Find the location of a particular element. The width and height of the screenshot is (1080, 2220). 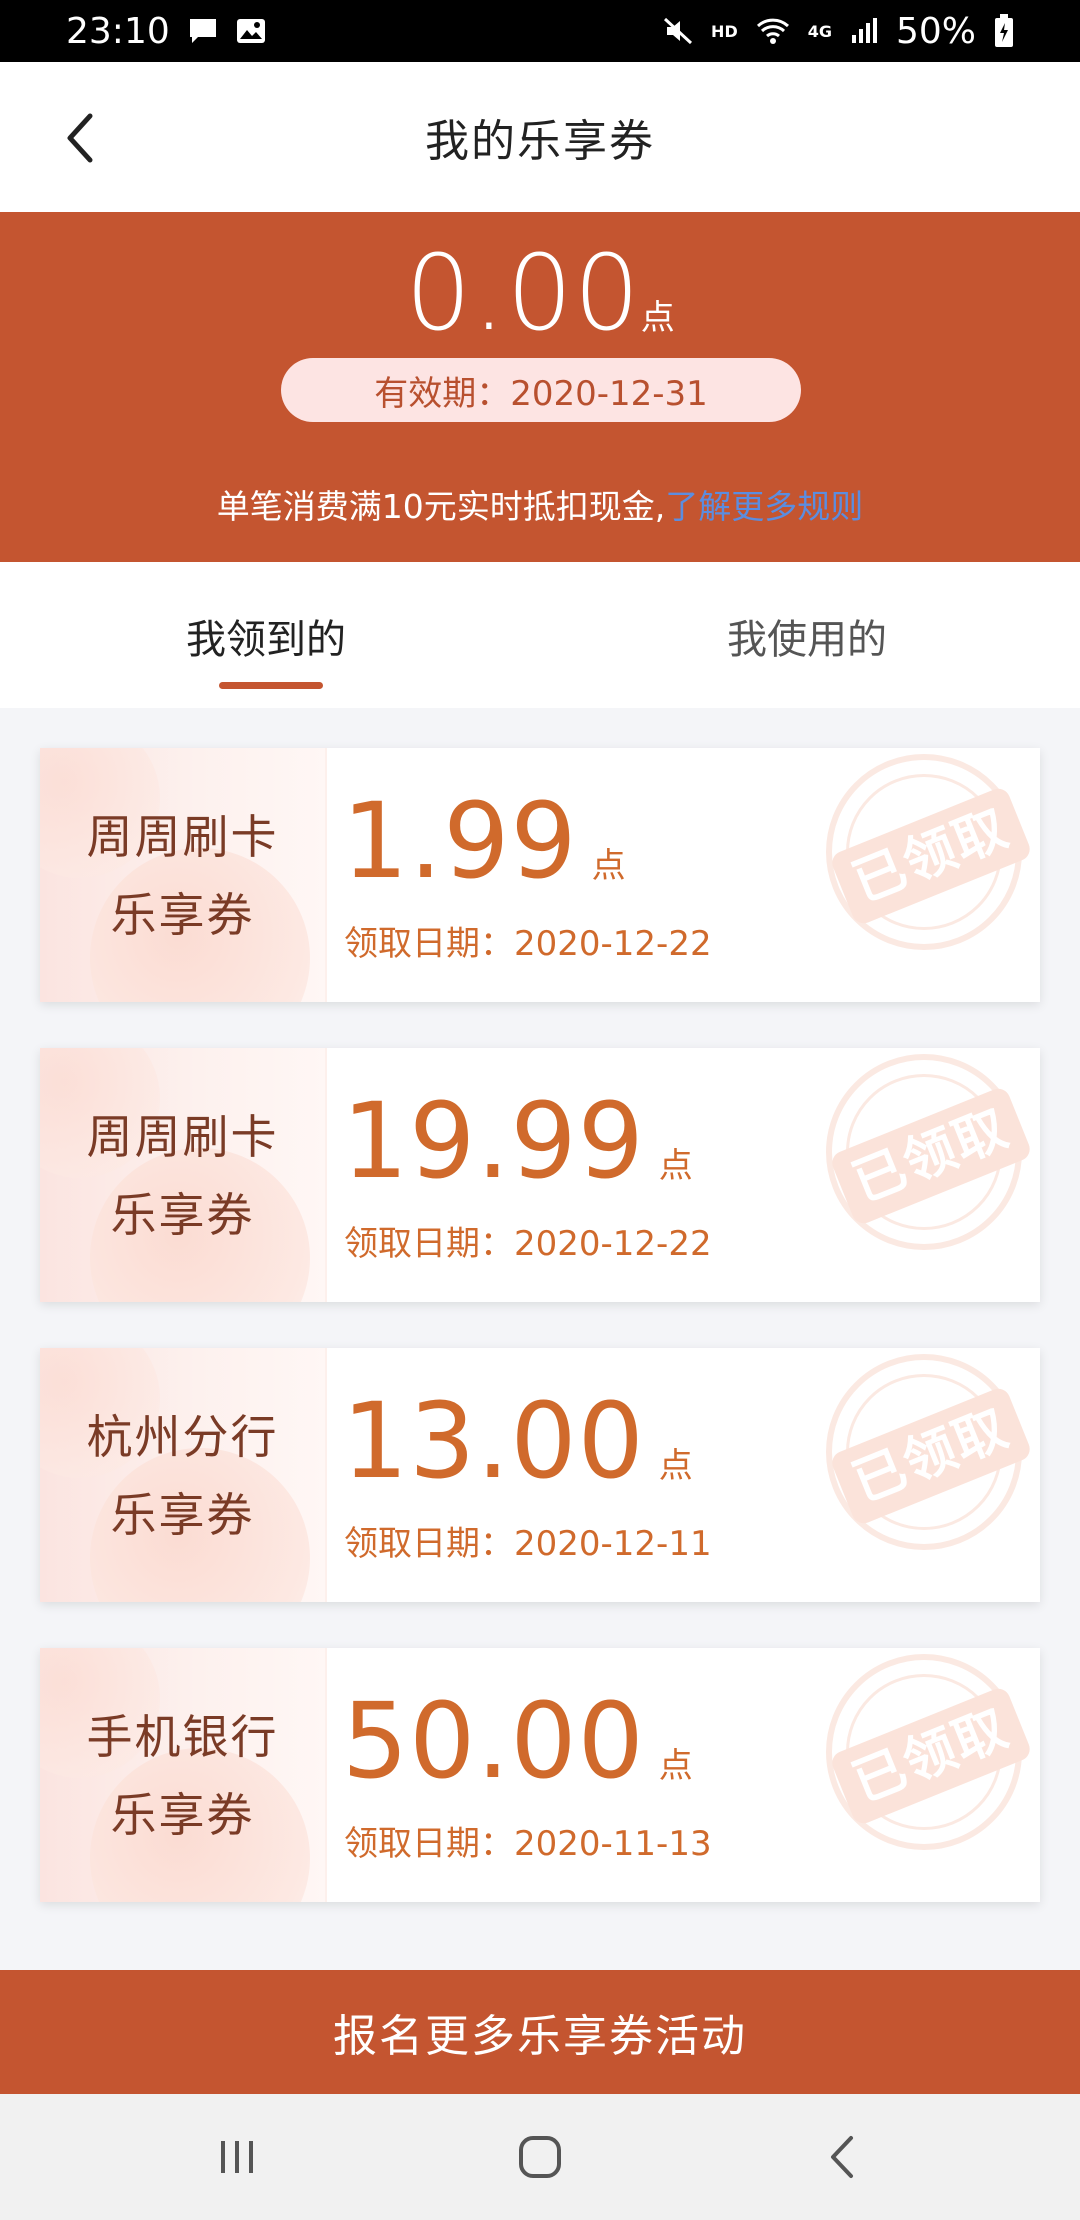

back-icon is located at coordinates (842, 2157).